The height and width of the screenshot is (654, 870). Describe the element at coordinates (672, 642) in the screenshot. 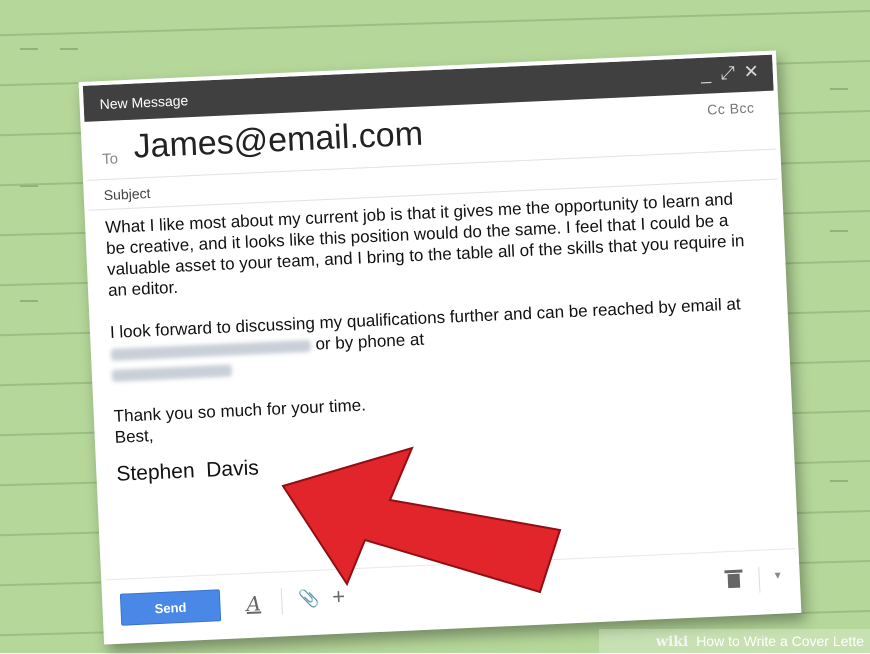

I see `wikihow-logo: wiki` at that location.